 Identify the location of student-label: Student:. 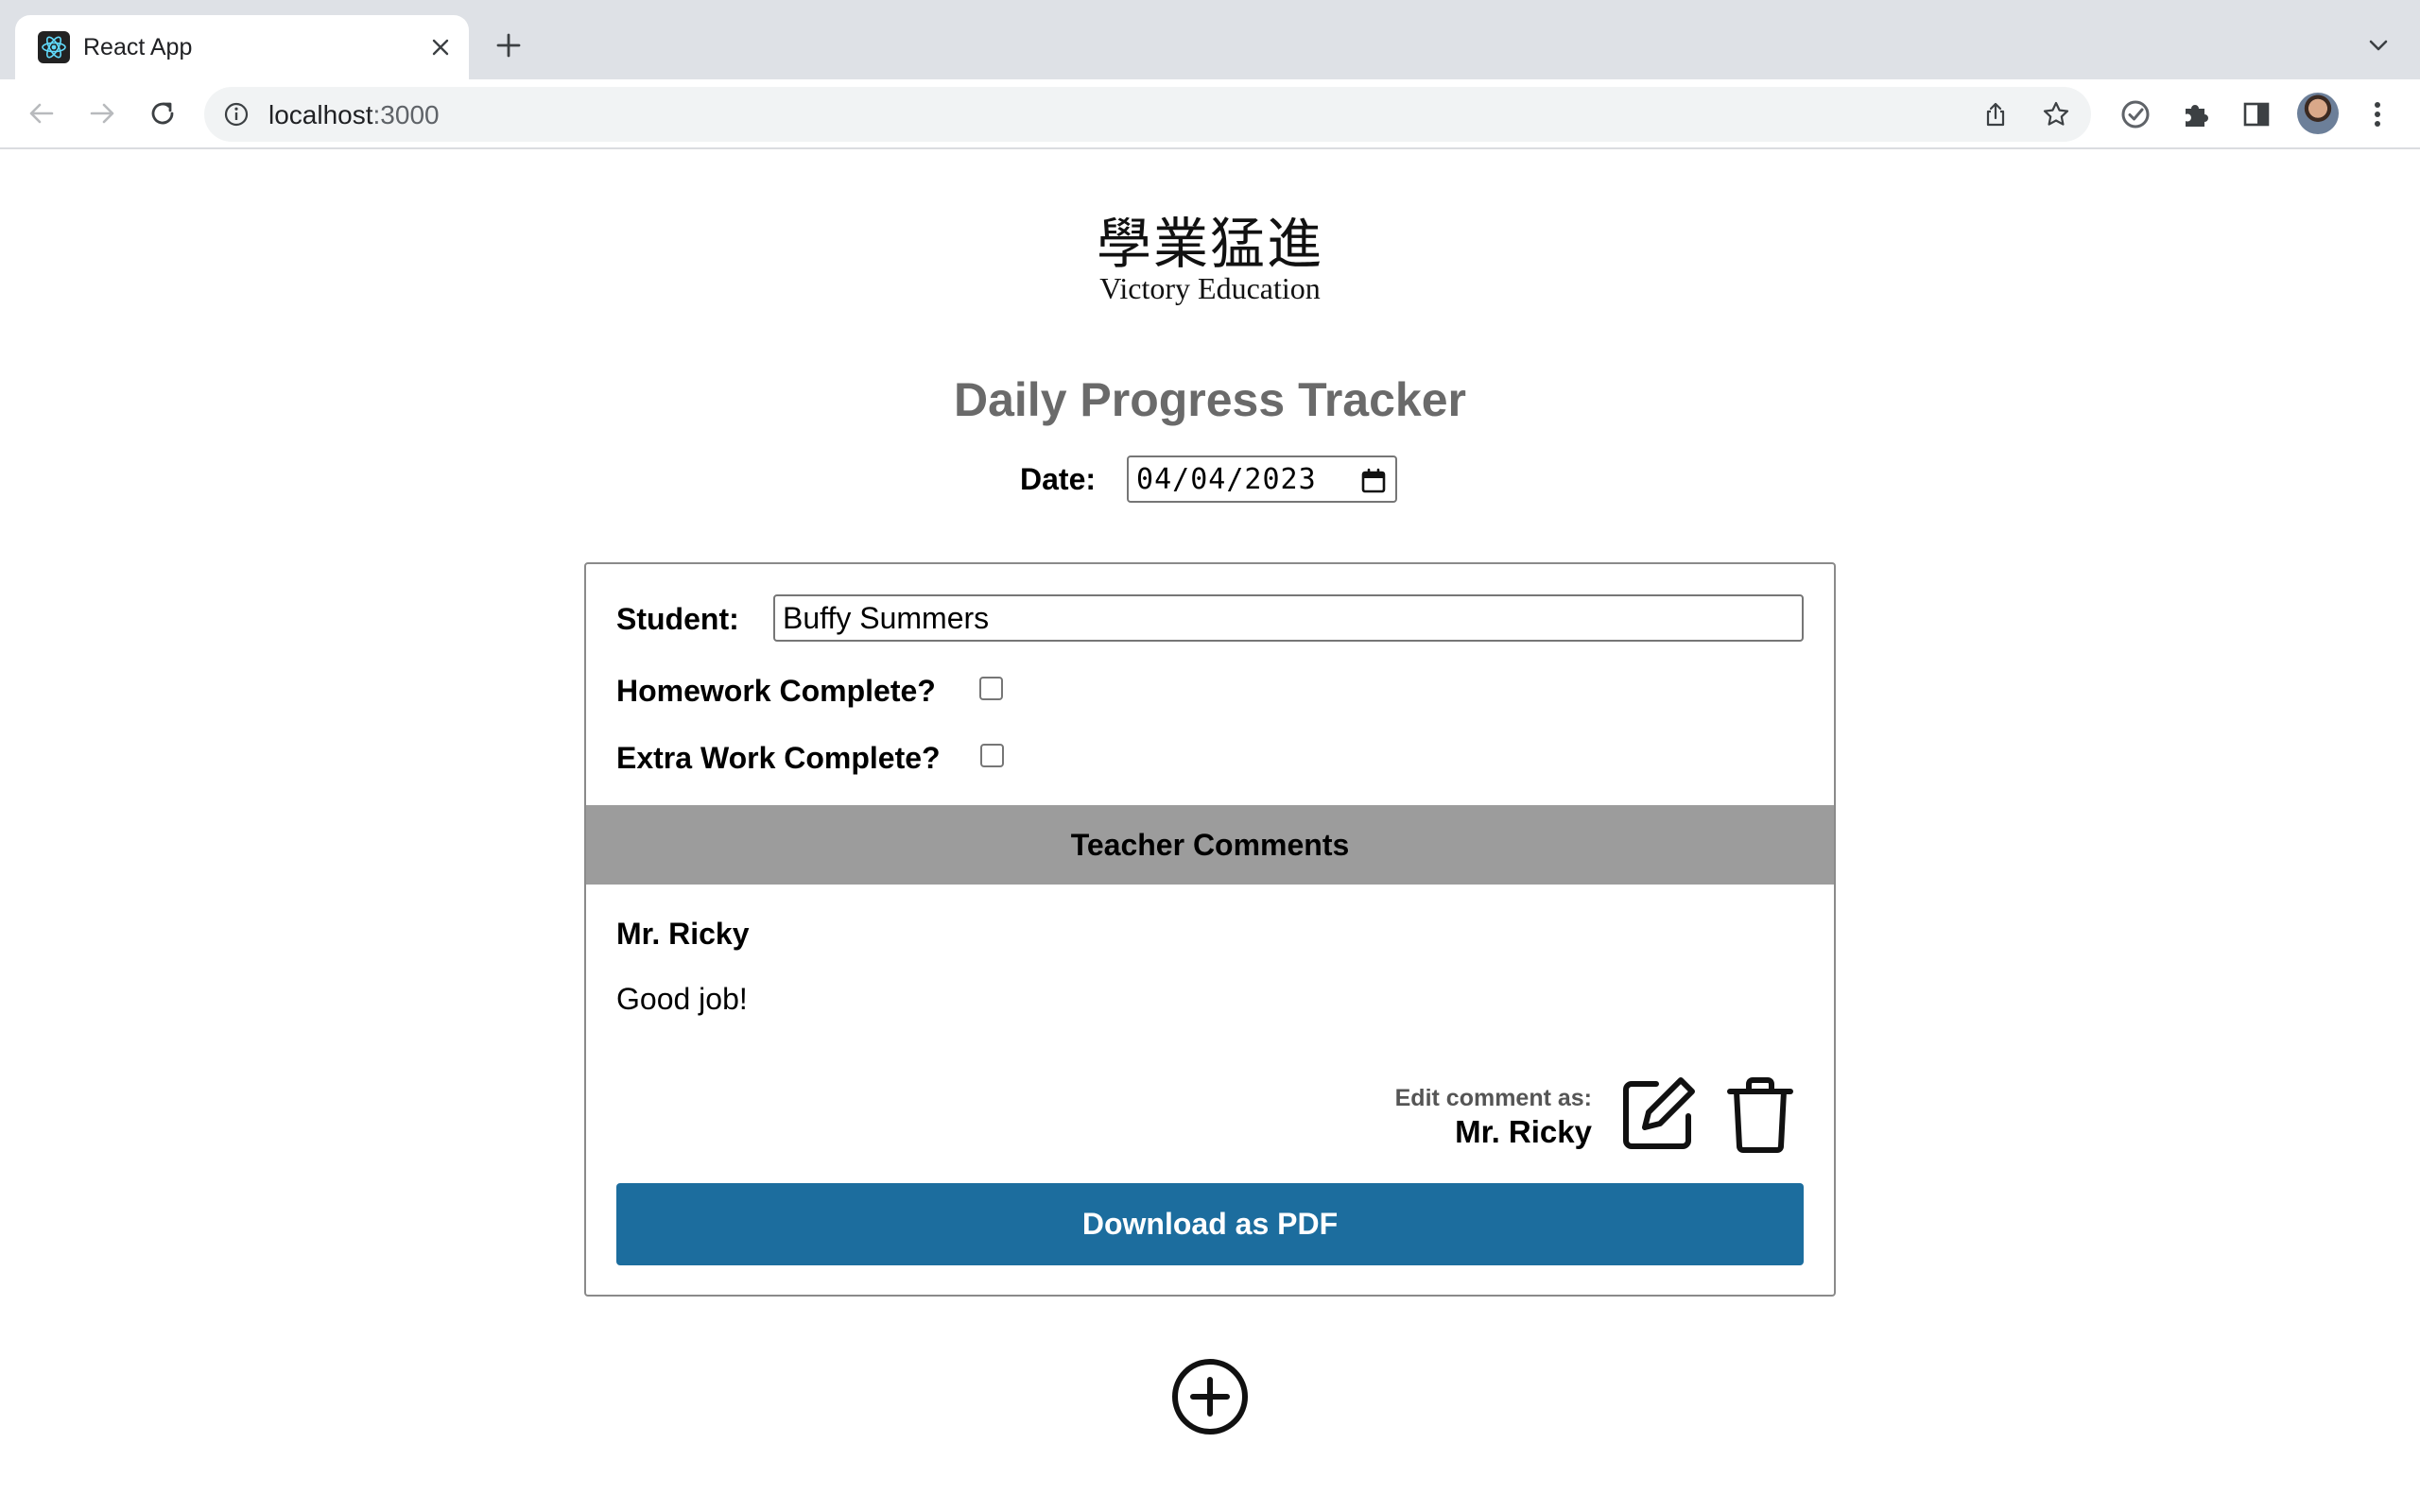
(678, 619).